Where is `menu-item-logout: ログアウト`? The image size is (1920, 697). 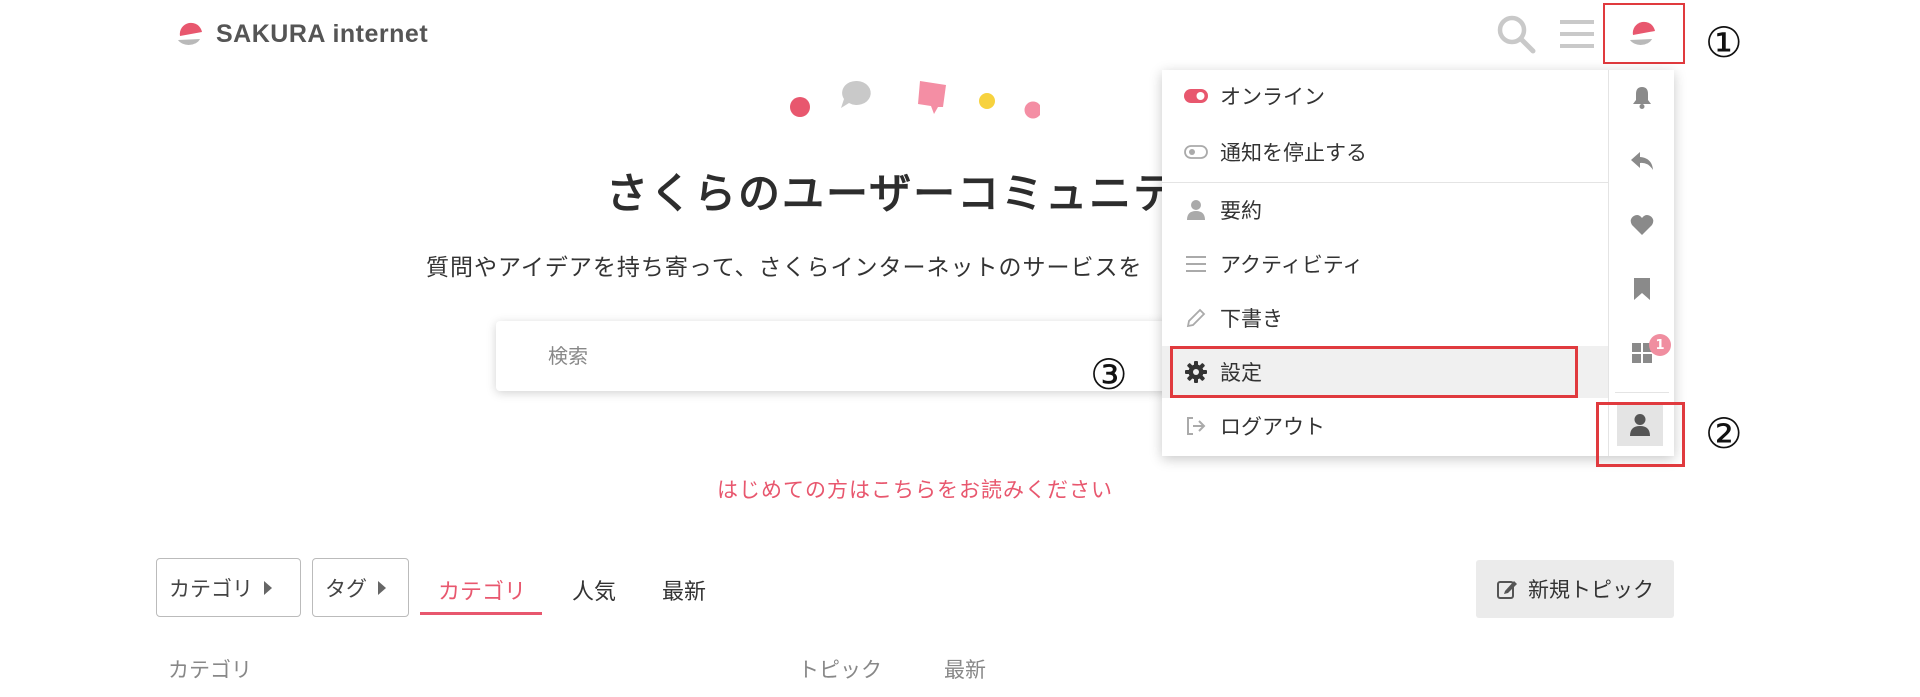
menu-item-logout: ログアウト is located at coordinates (1385, 426).